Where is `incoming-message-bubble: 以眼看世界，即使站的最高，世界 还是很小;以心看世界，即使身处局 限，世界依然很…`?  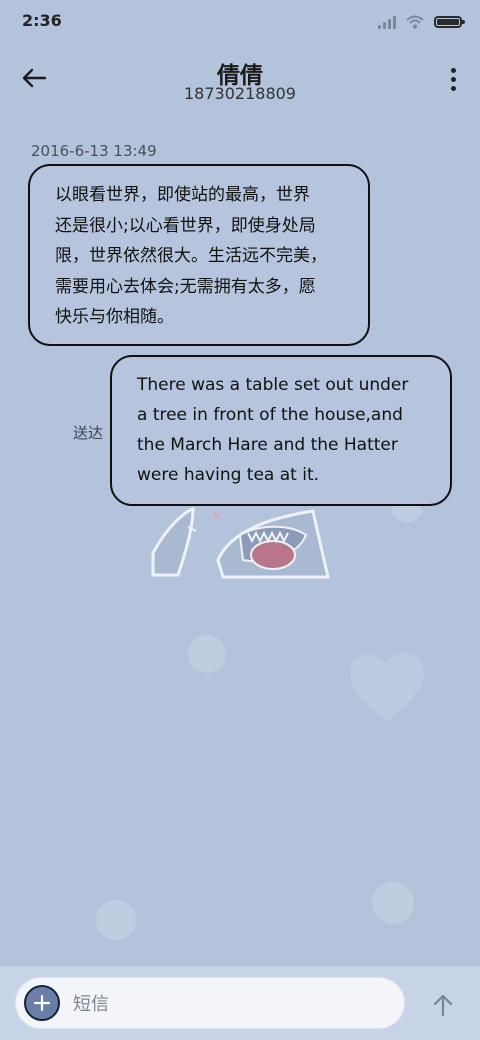 incoming-message-bubble: 以眼看世界，即使站的最高，世界 还是很小;以心看世界，即使身处局 限，世界依然很… is located at coordinates (199, 255).